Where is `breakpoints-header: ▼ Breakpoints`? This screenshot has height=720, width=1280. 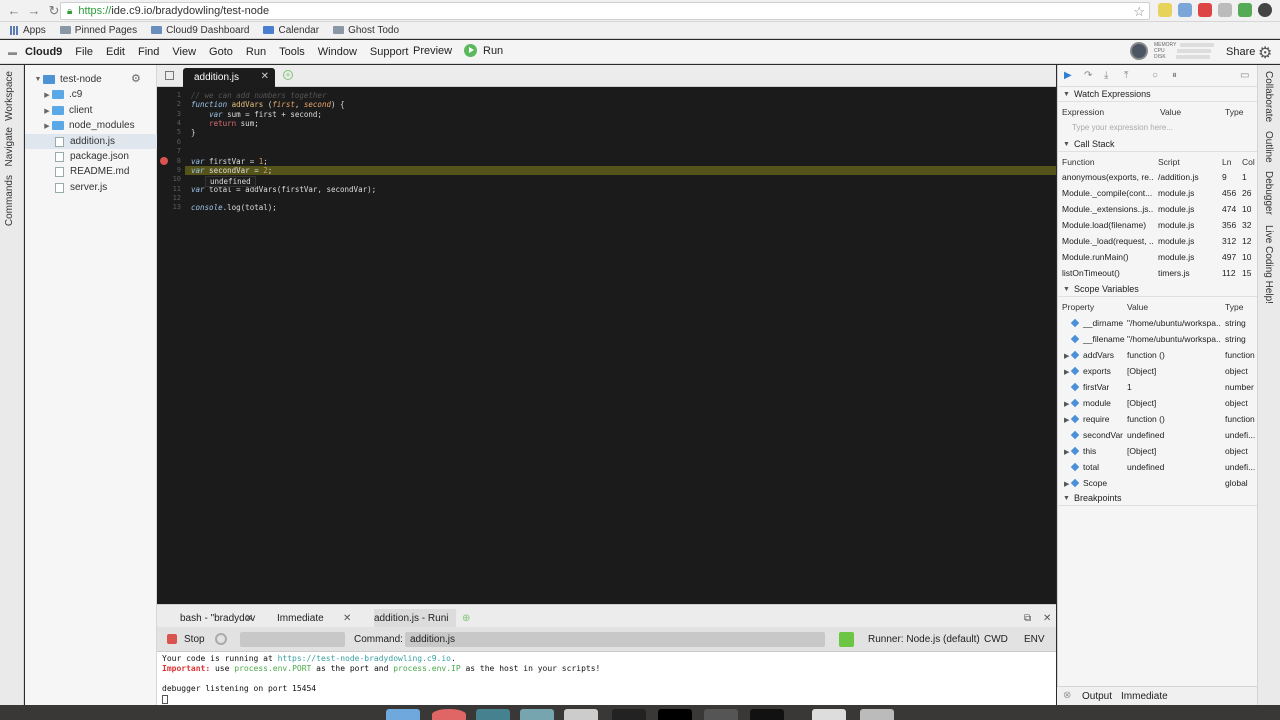
breakpoints-header: ▼ Breakpoints is located at coordinates (1158, 498).